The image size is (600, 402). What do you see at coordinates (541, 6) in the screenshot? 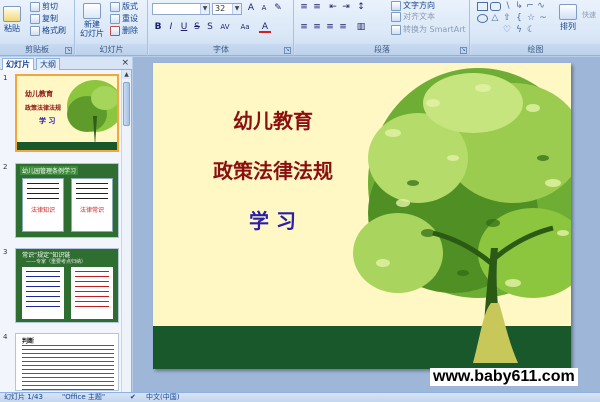
I see `curve-shape-icon: ∿` at bounding box center [541, 6].